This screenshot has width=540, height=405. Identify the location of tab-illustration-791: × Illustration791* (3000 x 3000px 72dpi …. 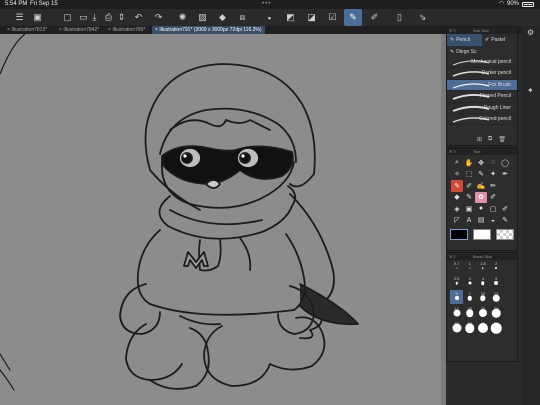
(208, 30).